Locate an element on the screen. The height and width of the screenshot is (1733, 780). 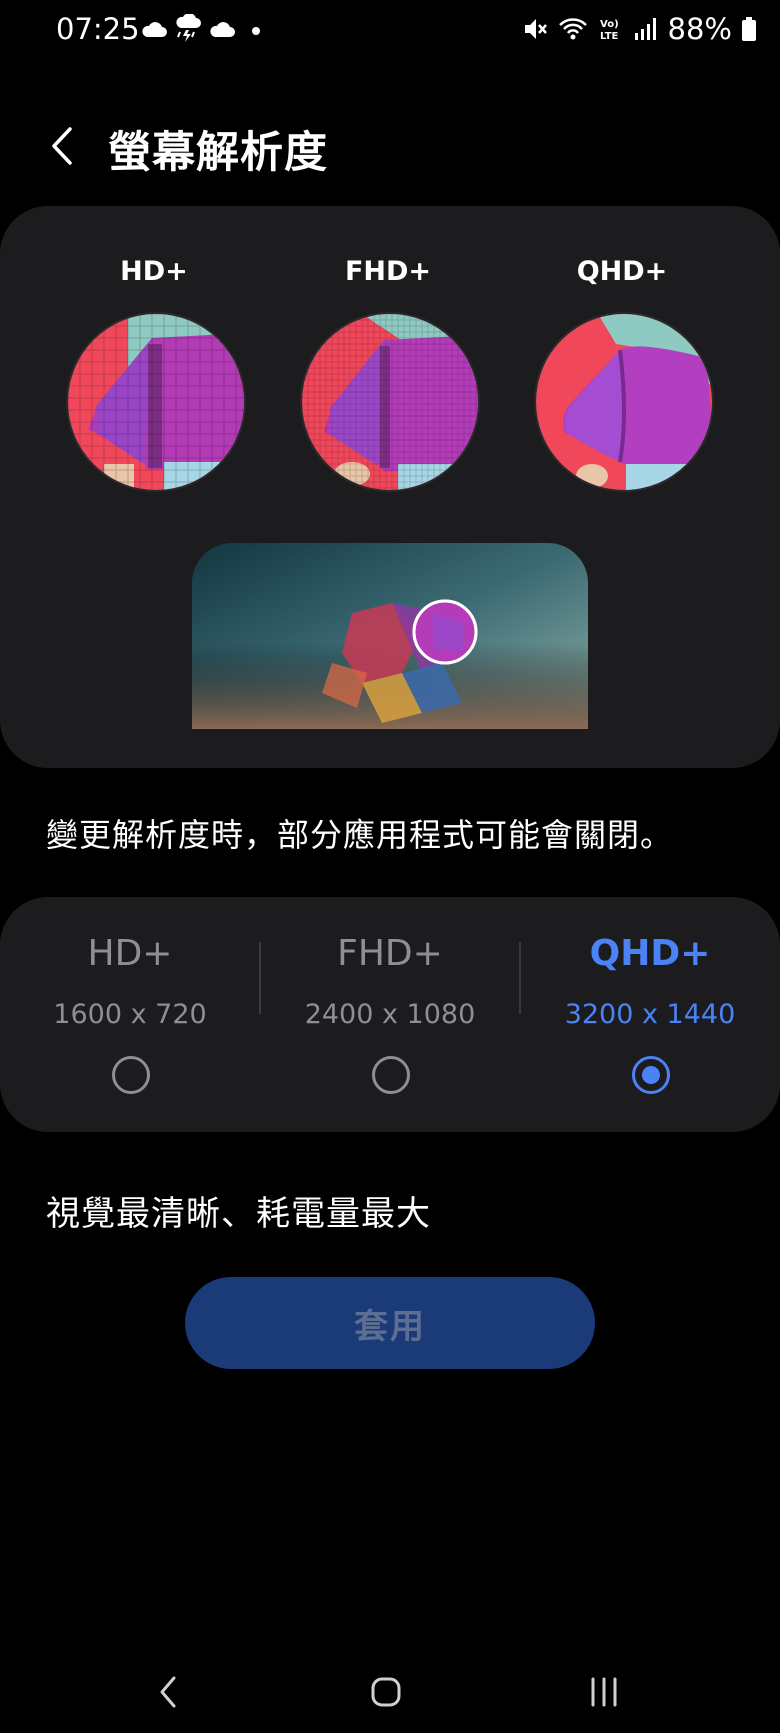
option-hd: HD+ 1600 x 720 is located at coordinates (130, 1014).